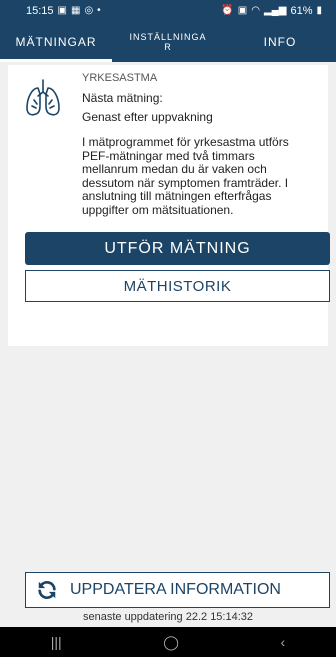  I want to click on battery-percent: 61%, so click(301, 11).